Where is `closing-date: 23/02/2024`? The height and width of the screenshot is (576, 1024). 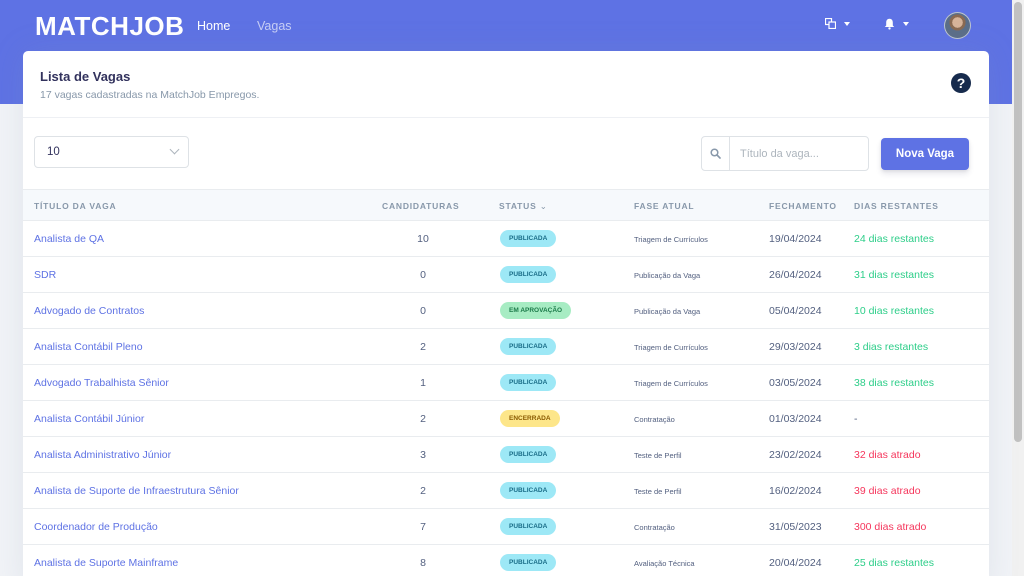
closing-date: 23/02/2024 is located at coordinates (795, 455).